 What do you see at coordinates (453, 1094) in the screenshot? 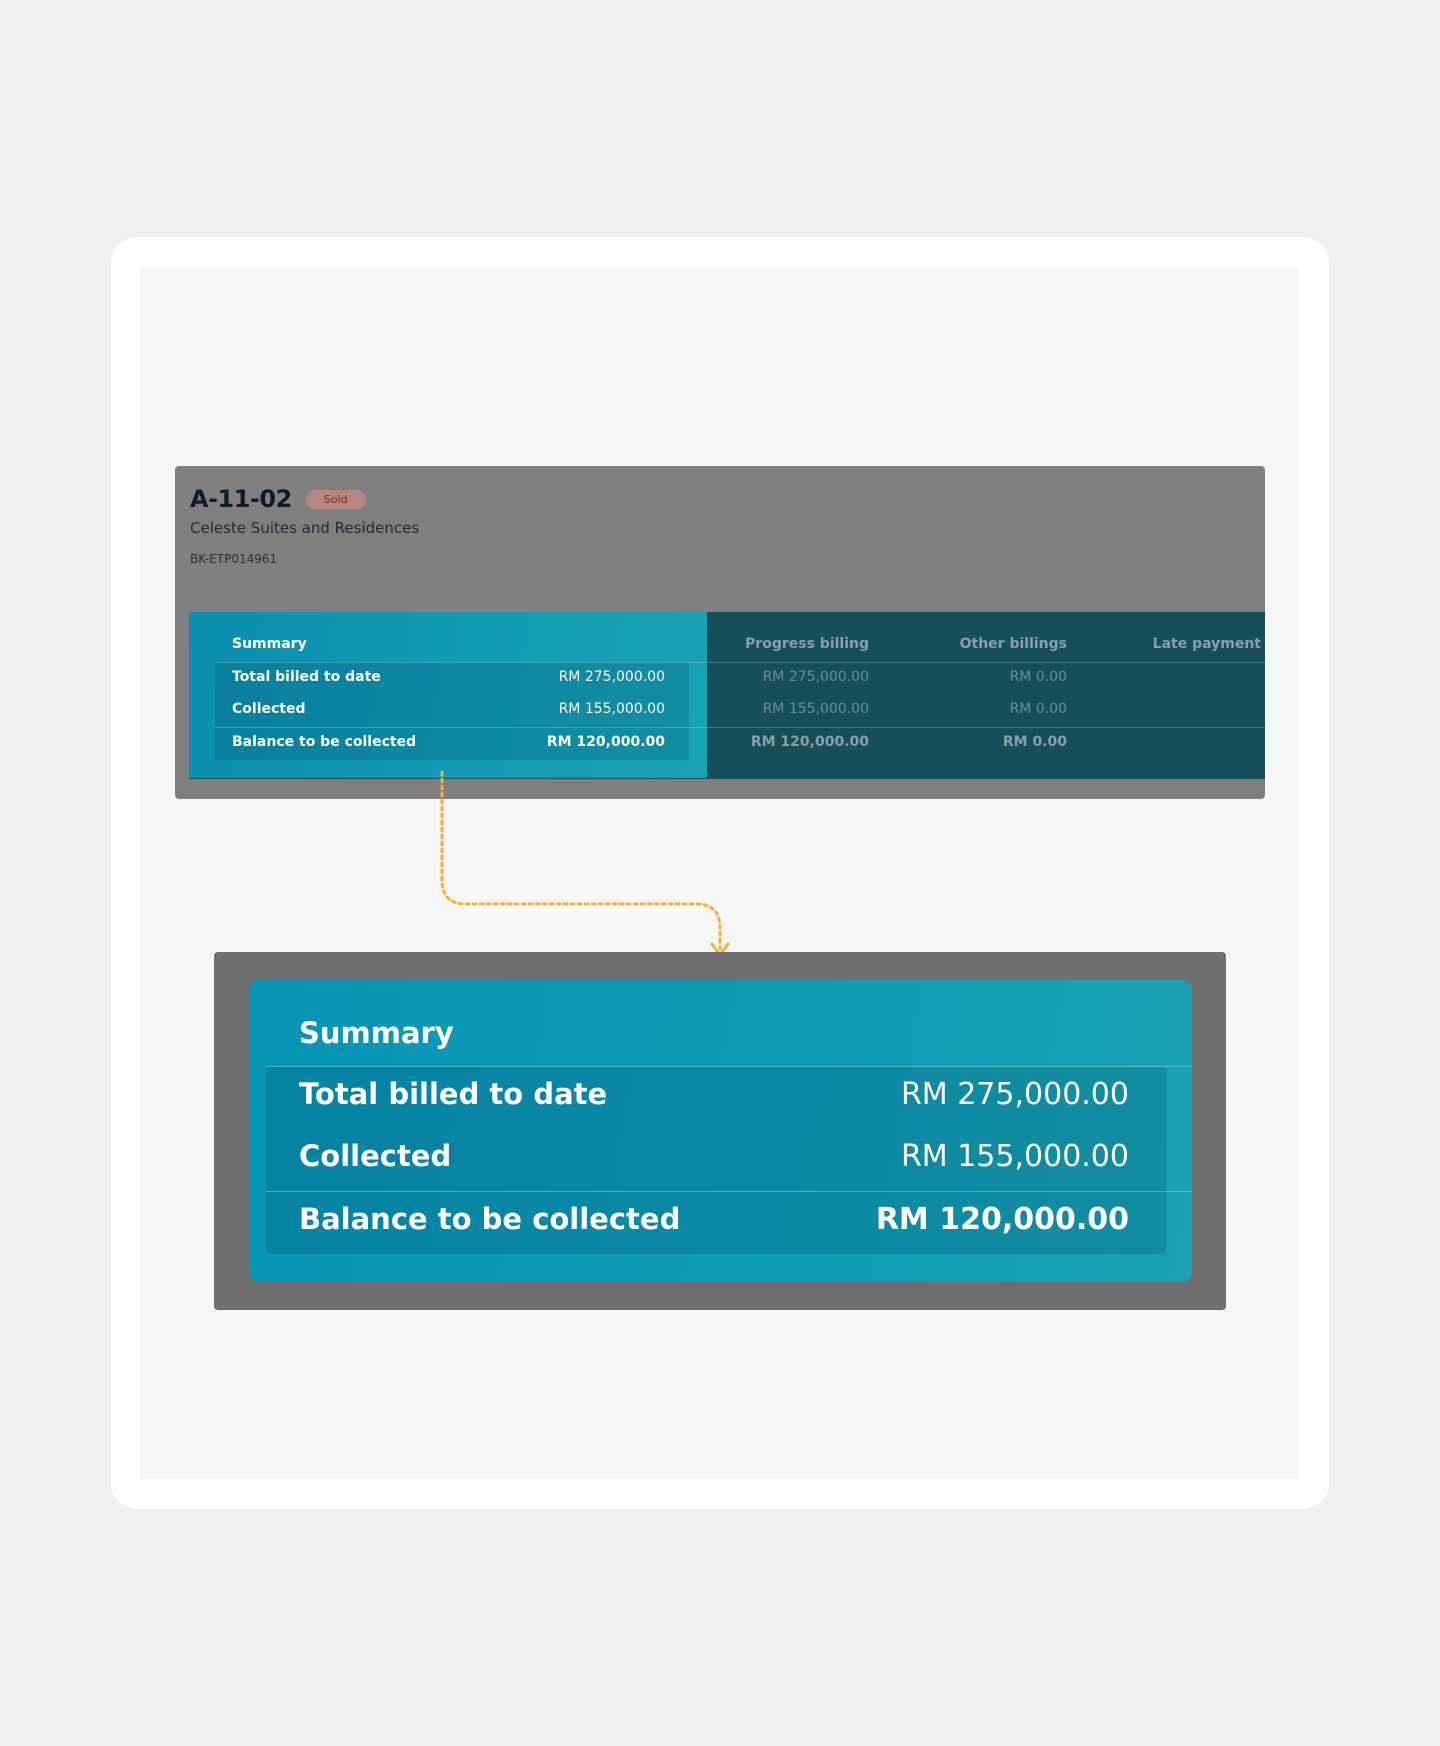
I see `summary-zoom-label: Total billed to date` at bounding box center [453, 1094].